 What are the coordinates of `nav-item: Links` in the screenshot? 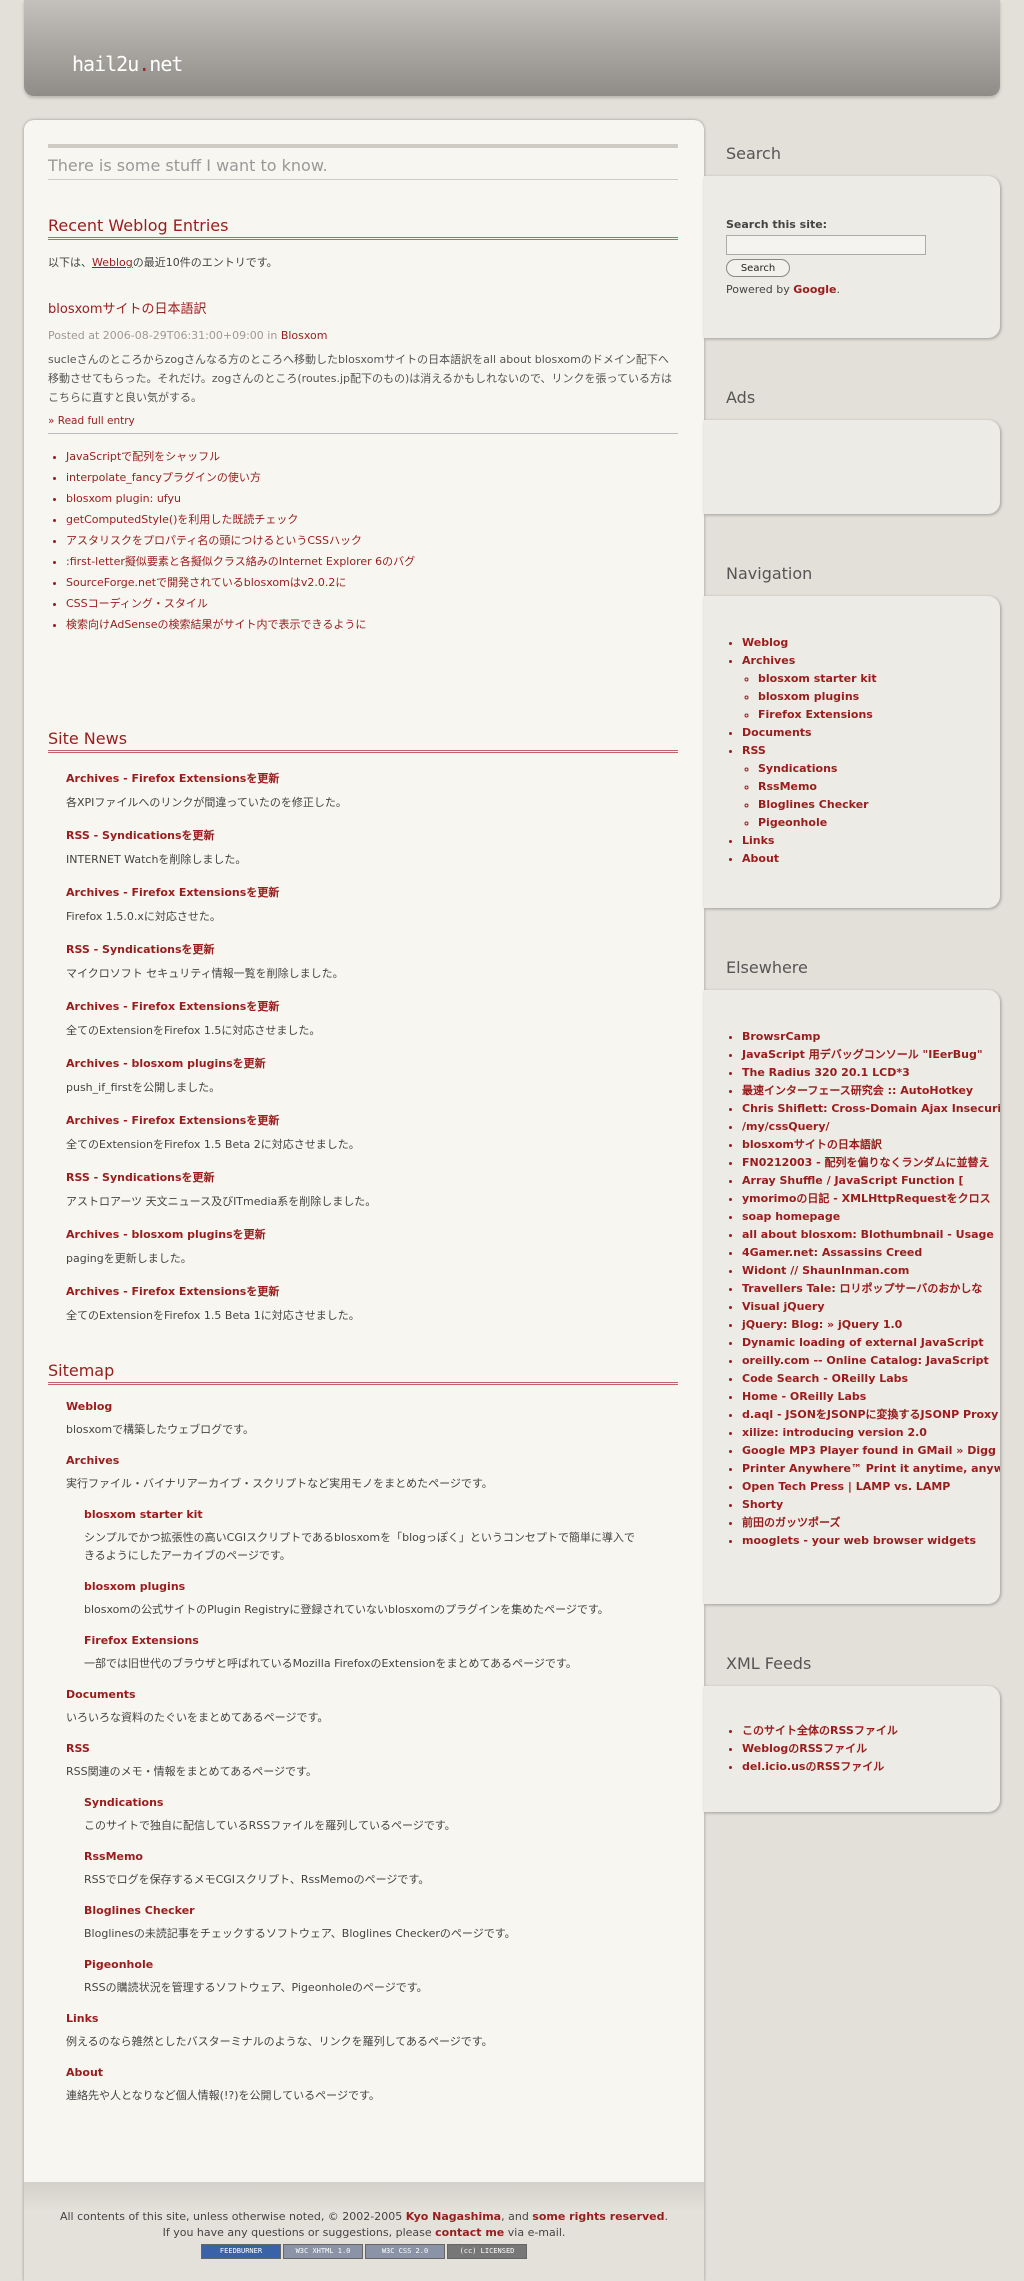 It's located at (871, 841).